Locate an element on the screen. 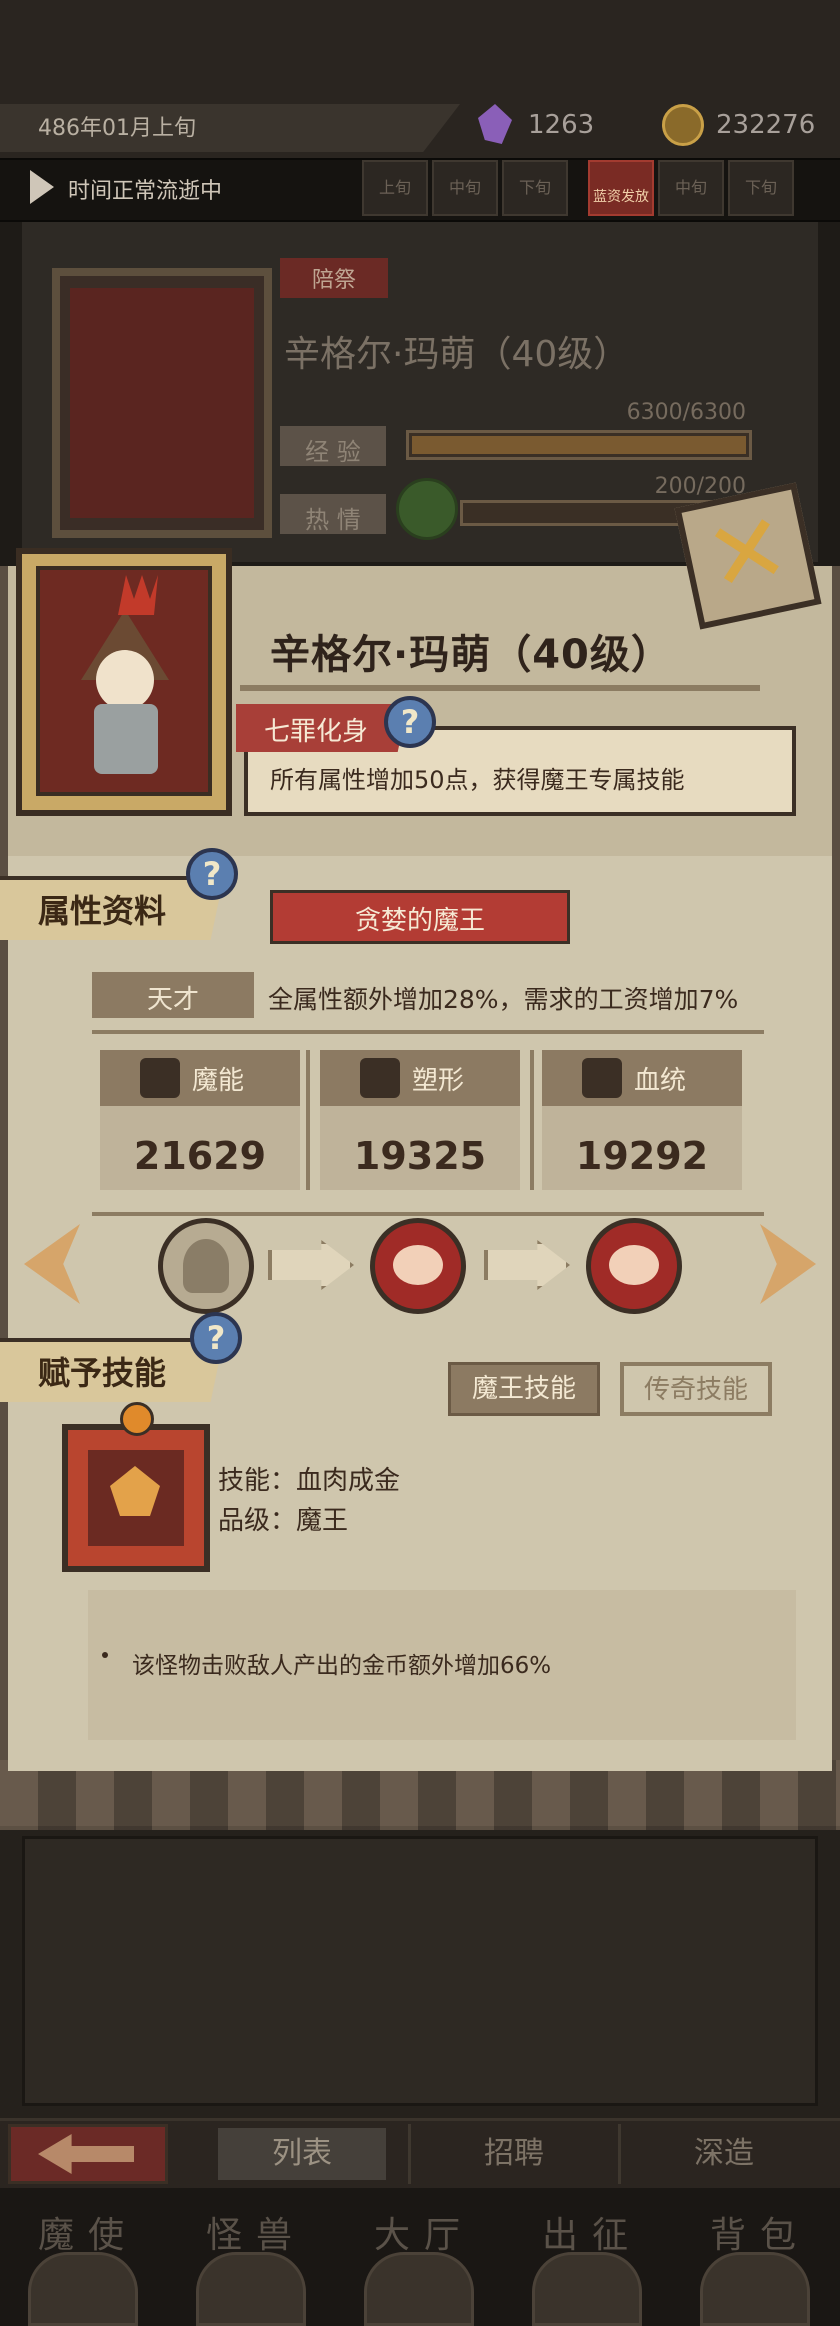  skill-description: 该怪物击败敌人产出的金币额外增加66% is located at coordinates (342, 1666).